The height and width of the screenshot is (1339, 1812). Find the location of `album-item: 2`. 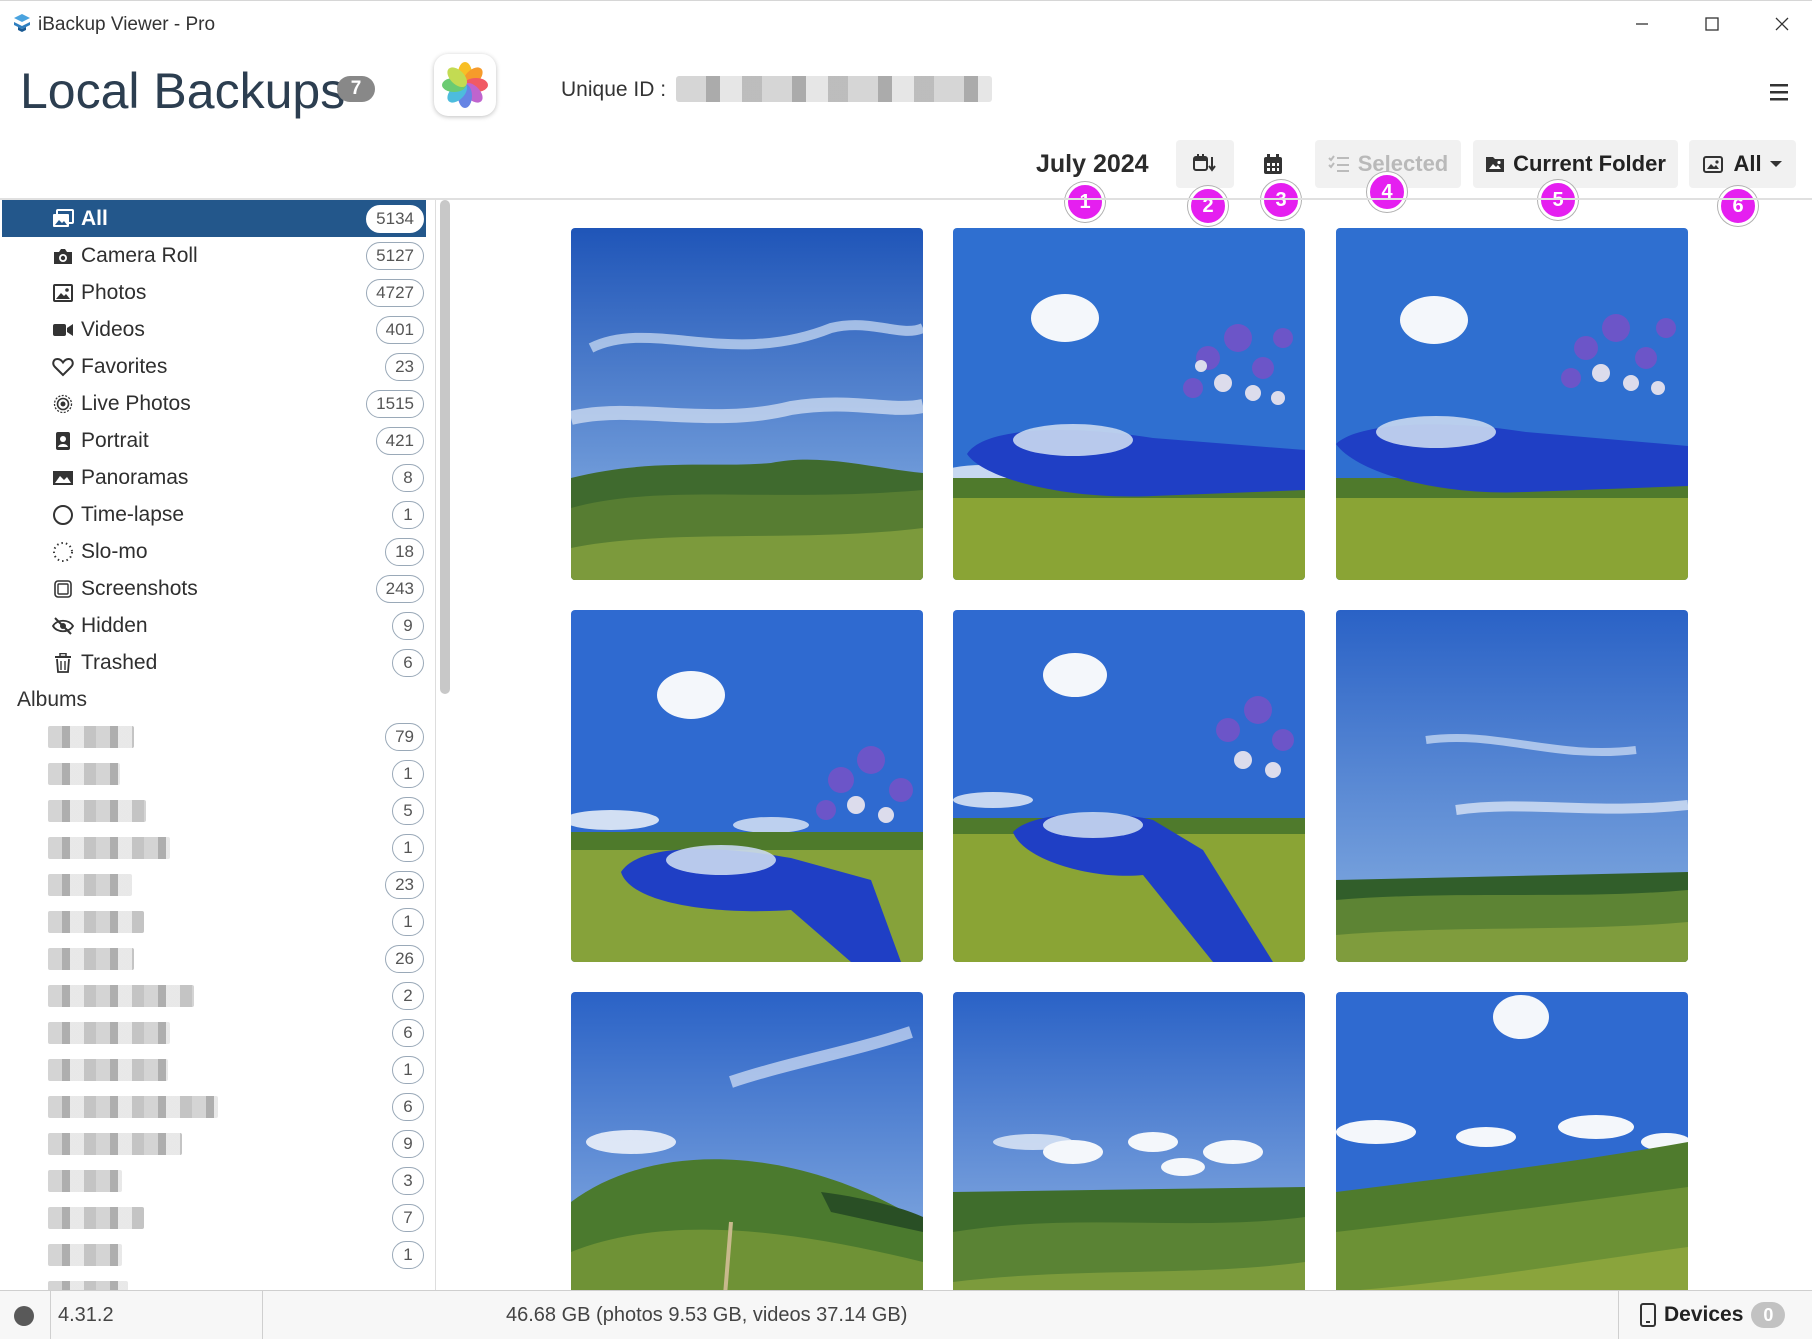

album-item: 2 is located at coordinates (214, 995).